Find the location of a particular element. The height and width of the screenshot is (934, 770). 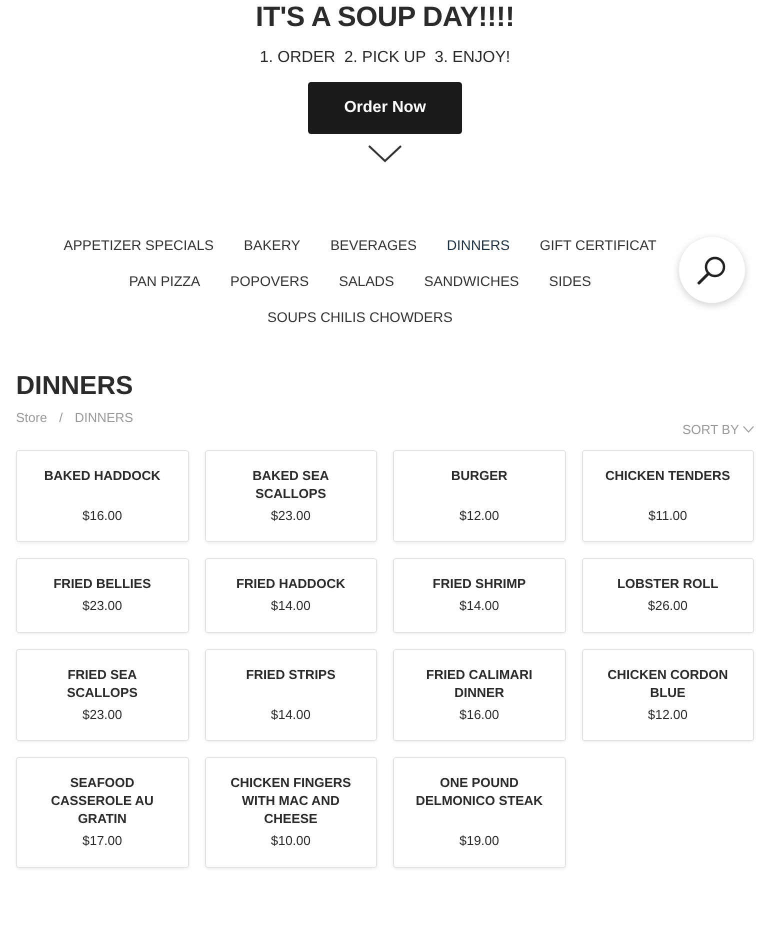

category-link: SOUPS CHILIS CHOWDERS is located at coordinates (360, 317).